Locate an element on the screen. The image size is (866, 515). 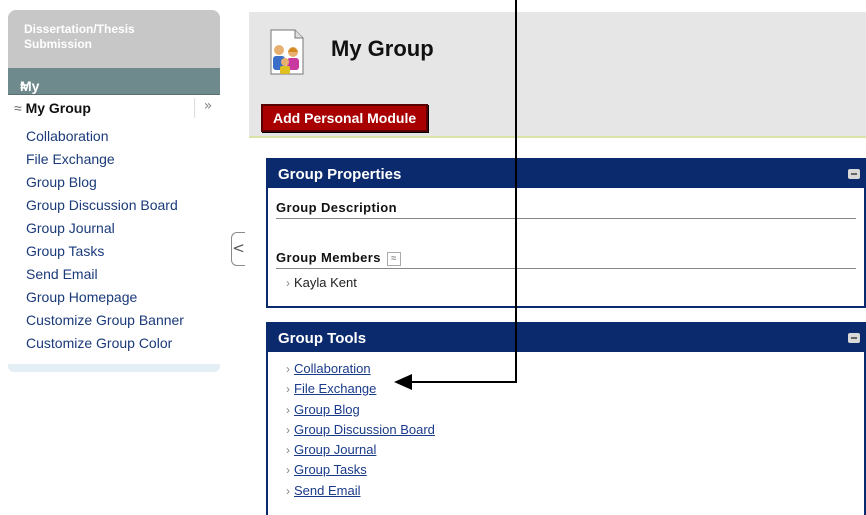
sidebar-link-group-journal: Group Journal is located at coordinates (105, 229).